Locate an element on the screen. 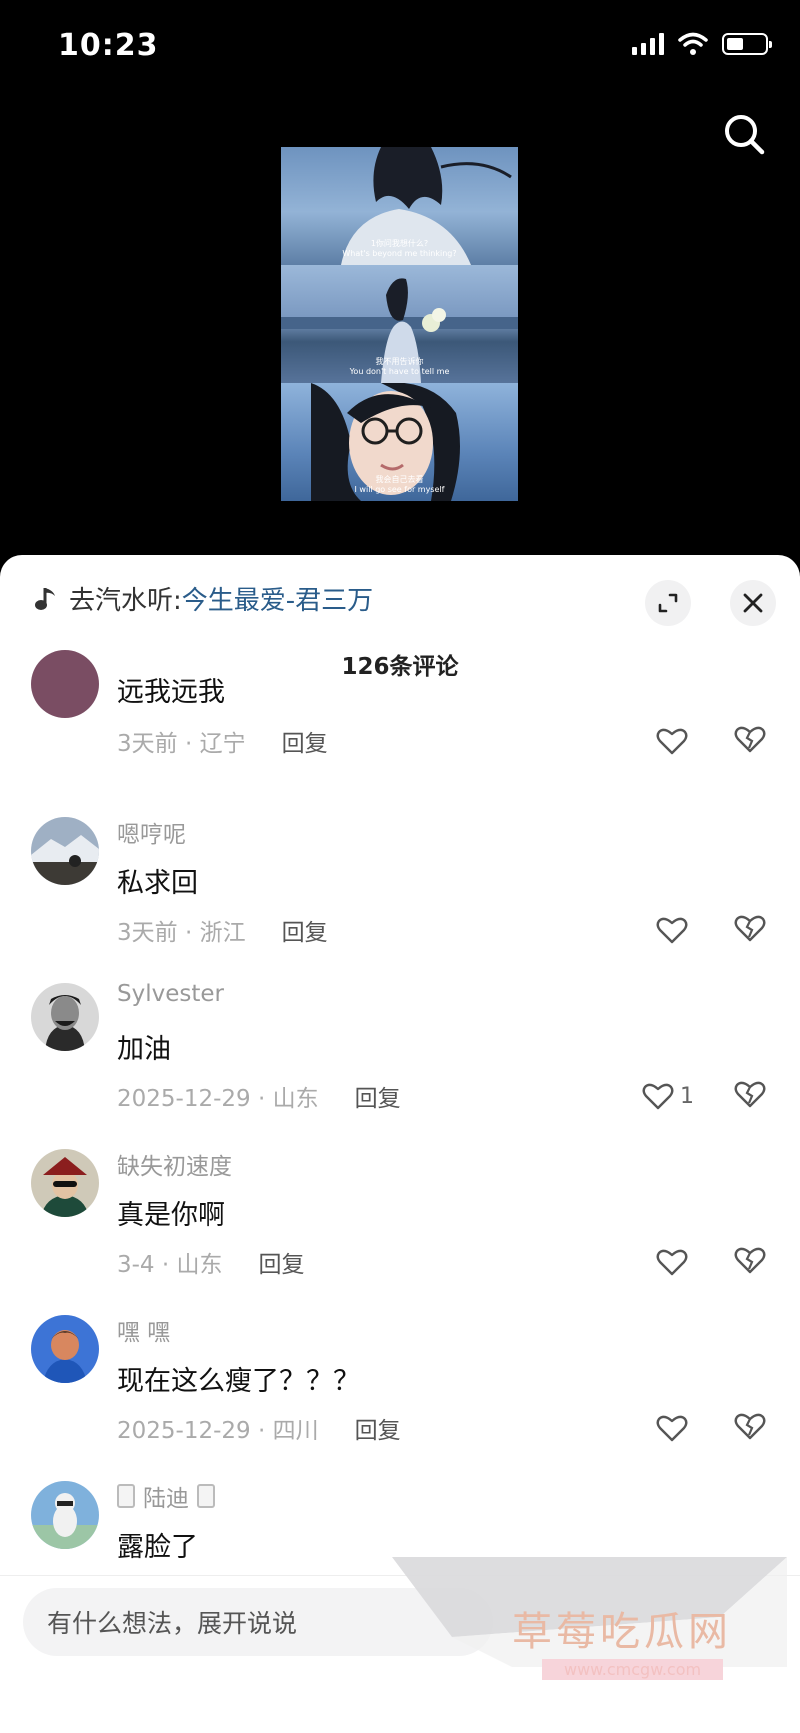 The width and height of the screenshot is (800, 1733). video-frame-3: 我会自己去看 I will go see for myself is located at coordinates (399, 442).